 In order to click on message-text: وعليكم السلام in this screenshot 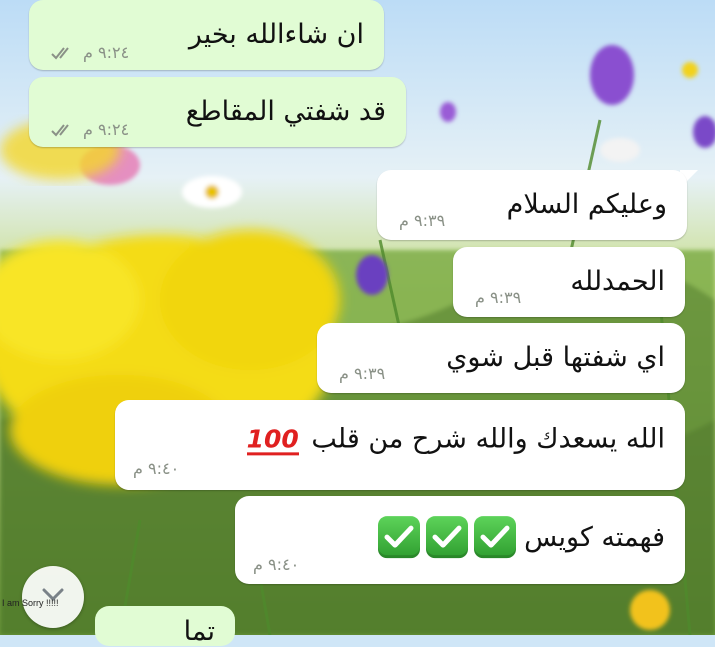, I will do `click(586, 204)`.